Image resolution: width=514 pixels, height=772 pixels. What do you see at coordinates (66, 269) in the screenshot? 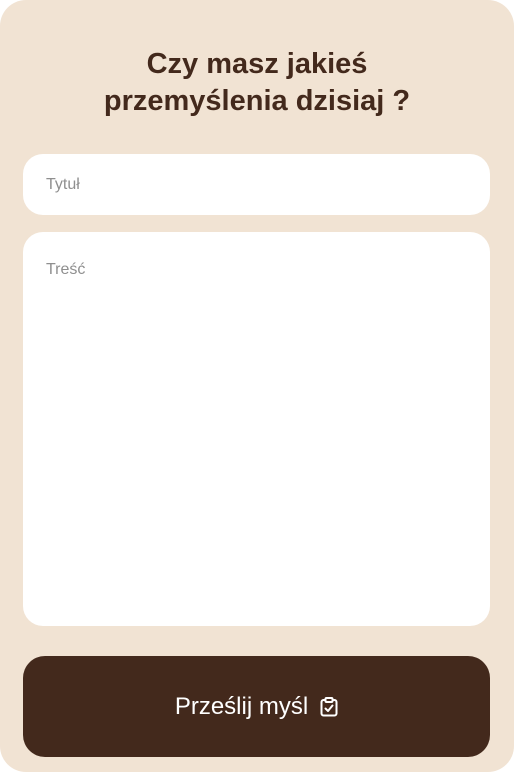
I see `content-textarea-placeholder: Treść` at bounding box center [66, 269].